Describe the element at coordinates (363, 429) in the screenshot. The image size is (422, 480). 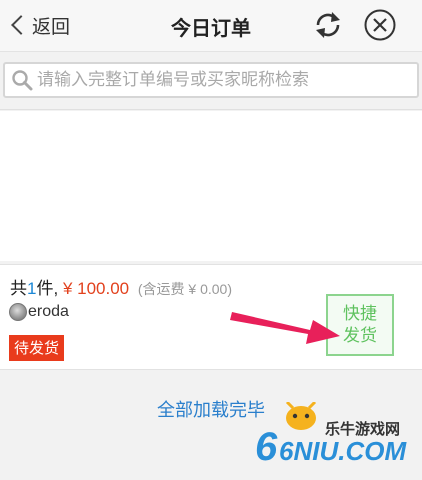
I see `watermark-text: 乐牛游戏网` at that location.